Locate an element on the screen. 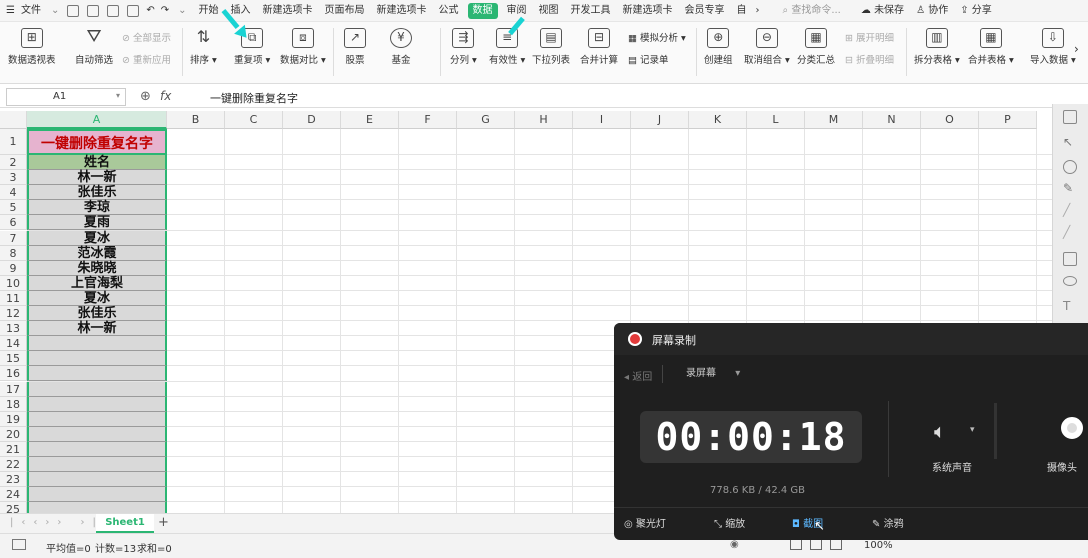 Image resolution: width=1088 pixels, height=558 pixels. consolidate-button: ⊟ 合并计算 is located at coordinates (599, 46).